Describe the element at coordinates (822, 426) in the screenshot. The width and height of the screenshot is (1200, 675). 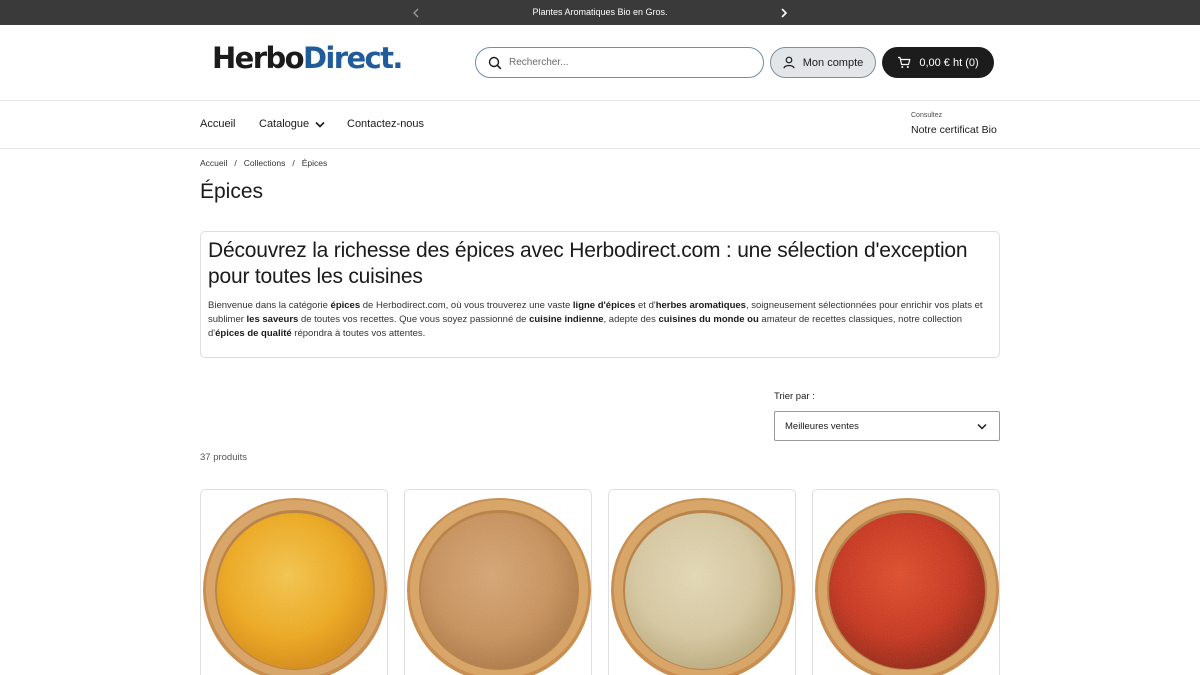
I see `sort-selected-value: Meilleures ventes` at that location.